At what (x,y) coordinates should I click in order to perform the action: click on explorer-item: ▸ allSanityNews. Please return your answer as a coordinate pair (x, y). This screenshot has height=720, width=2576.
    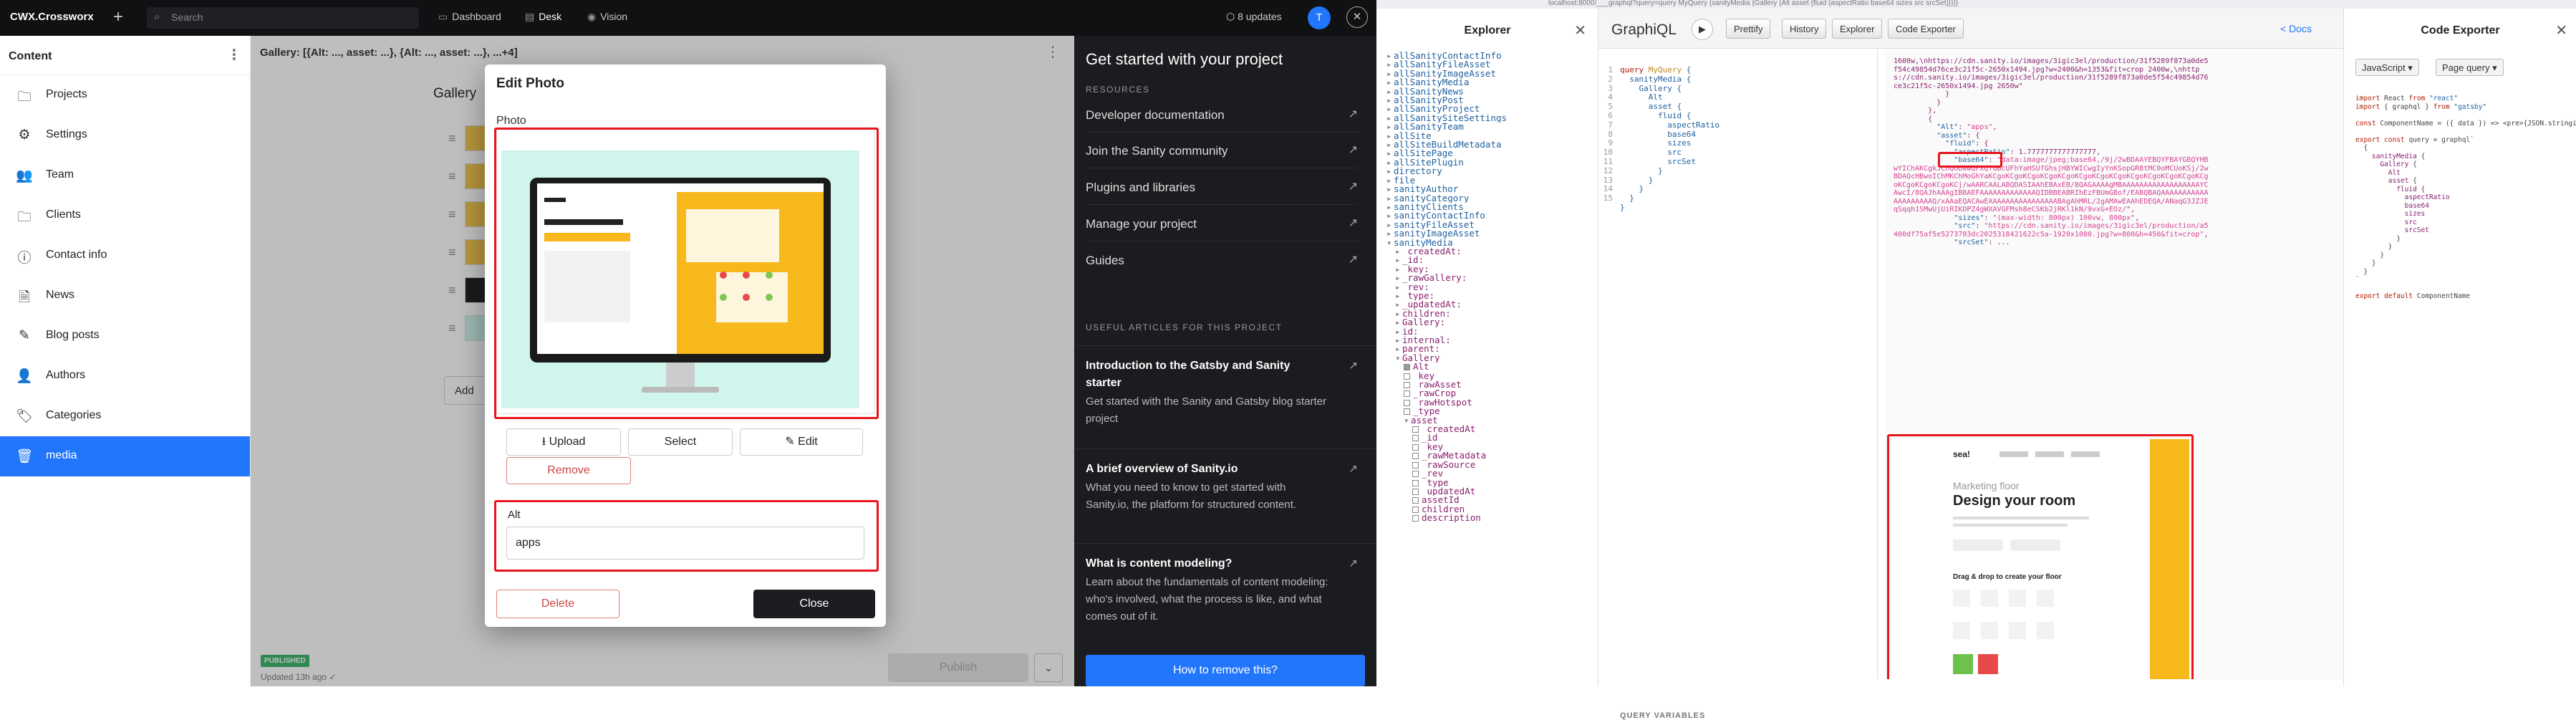
    Looking at the image, I should click on (1490, 91).